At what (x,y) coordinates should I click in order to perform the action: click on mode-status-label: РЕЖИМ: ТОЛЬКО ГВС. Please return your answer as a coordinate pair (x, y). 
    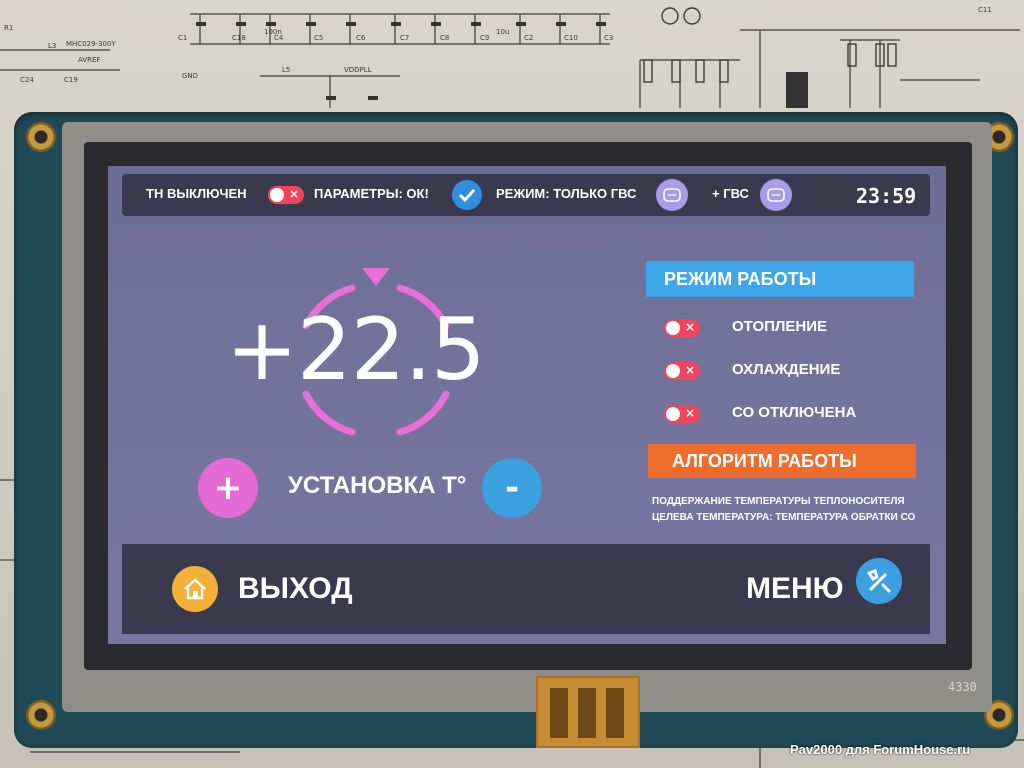
    Looking at the image, I should click on (566, 193).